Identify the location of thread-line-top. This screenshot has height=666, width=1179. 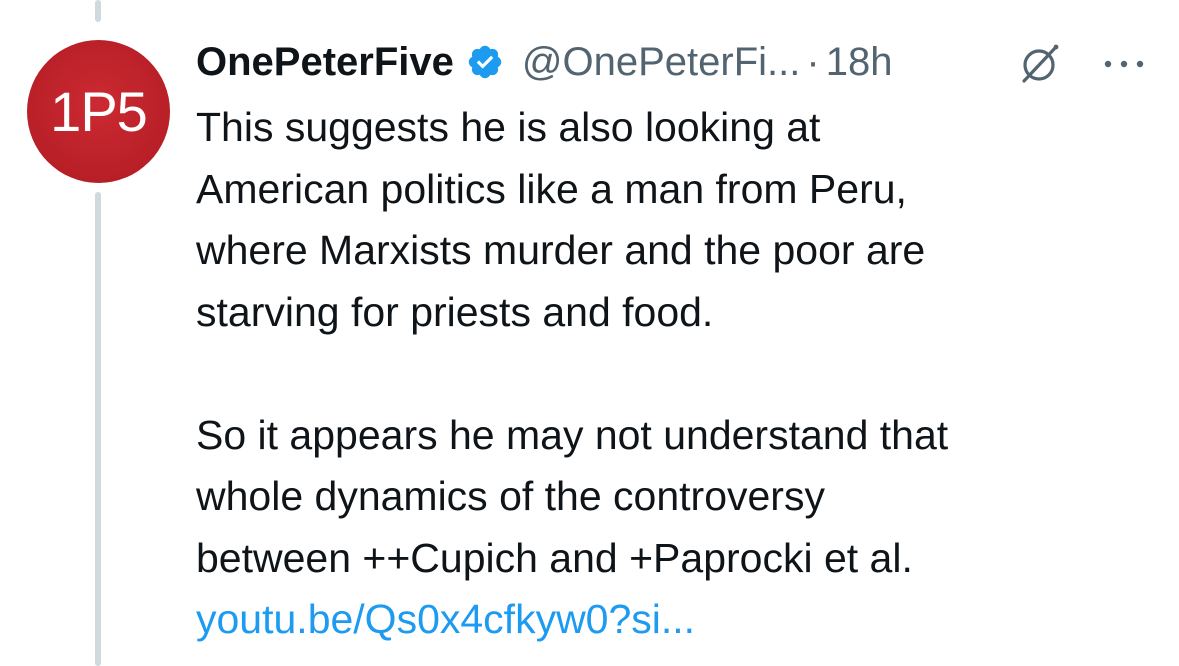
(98, 11).